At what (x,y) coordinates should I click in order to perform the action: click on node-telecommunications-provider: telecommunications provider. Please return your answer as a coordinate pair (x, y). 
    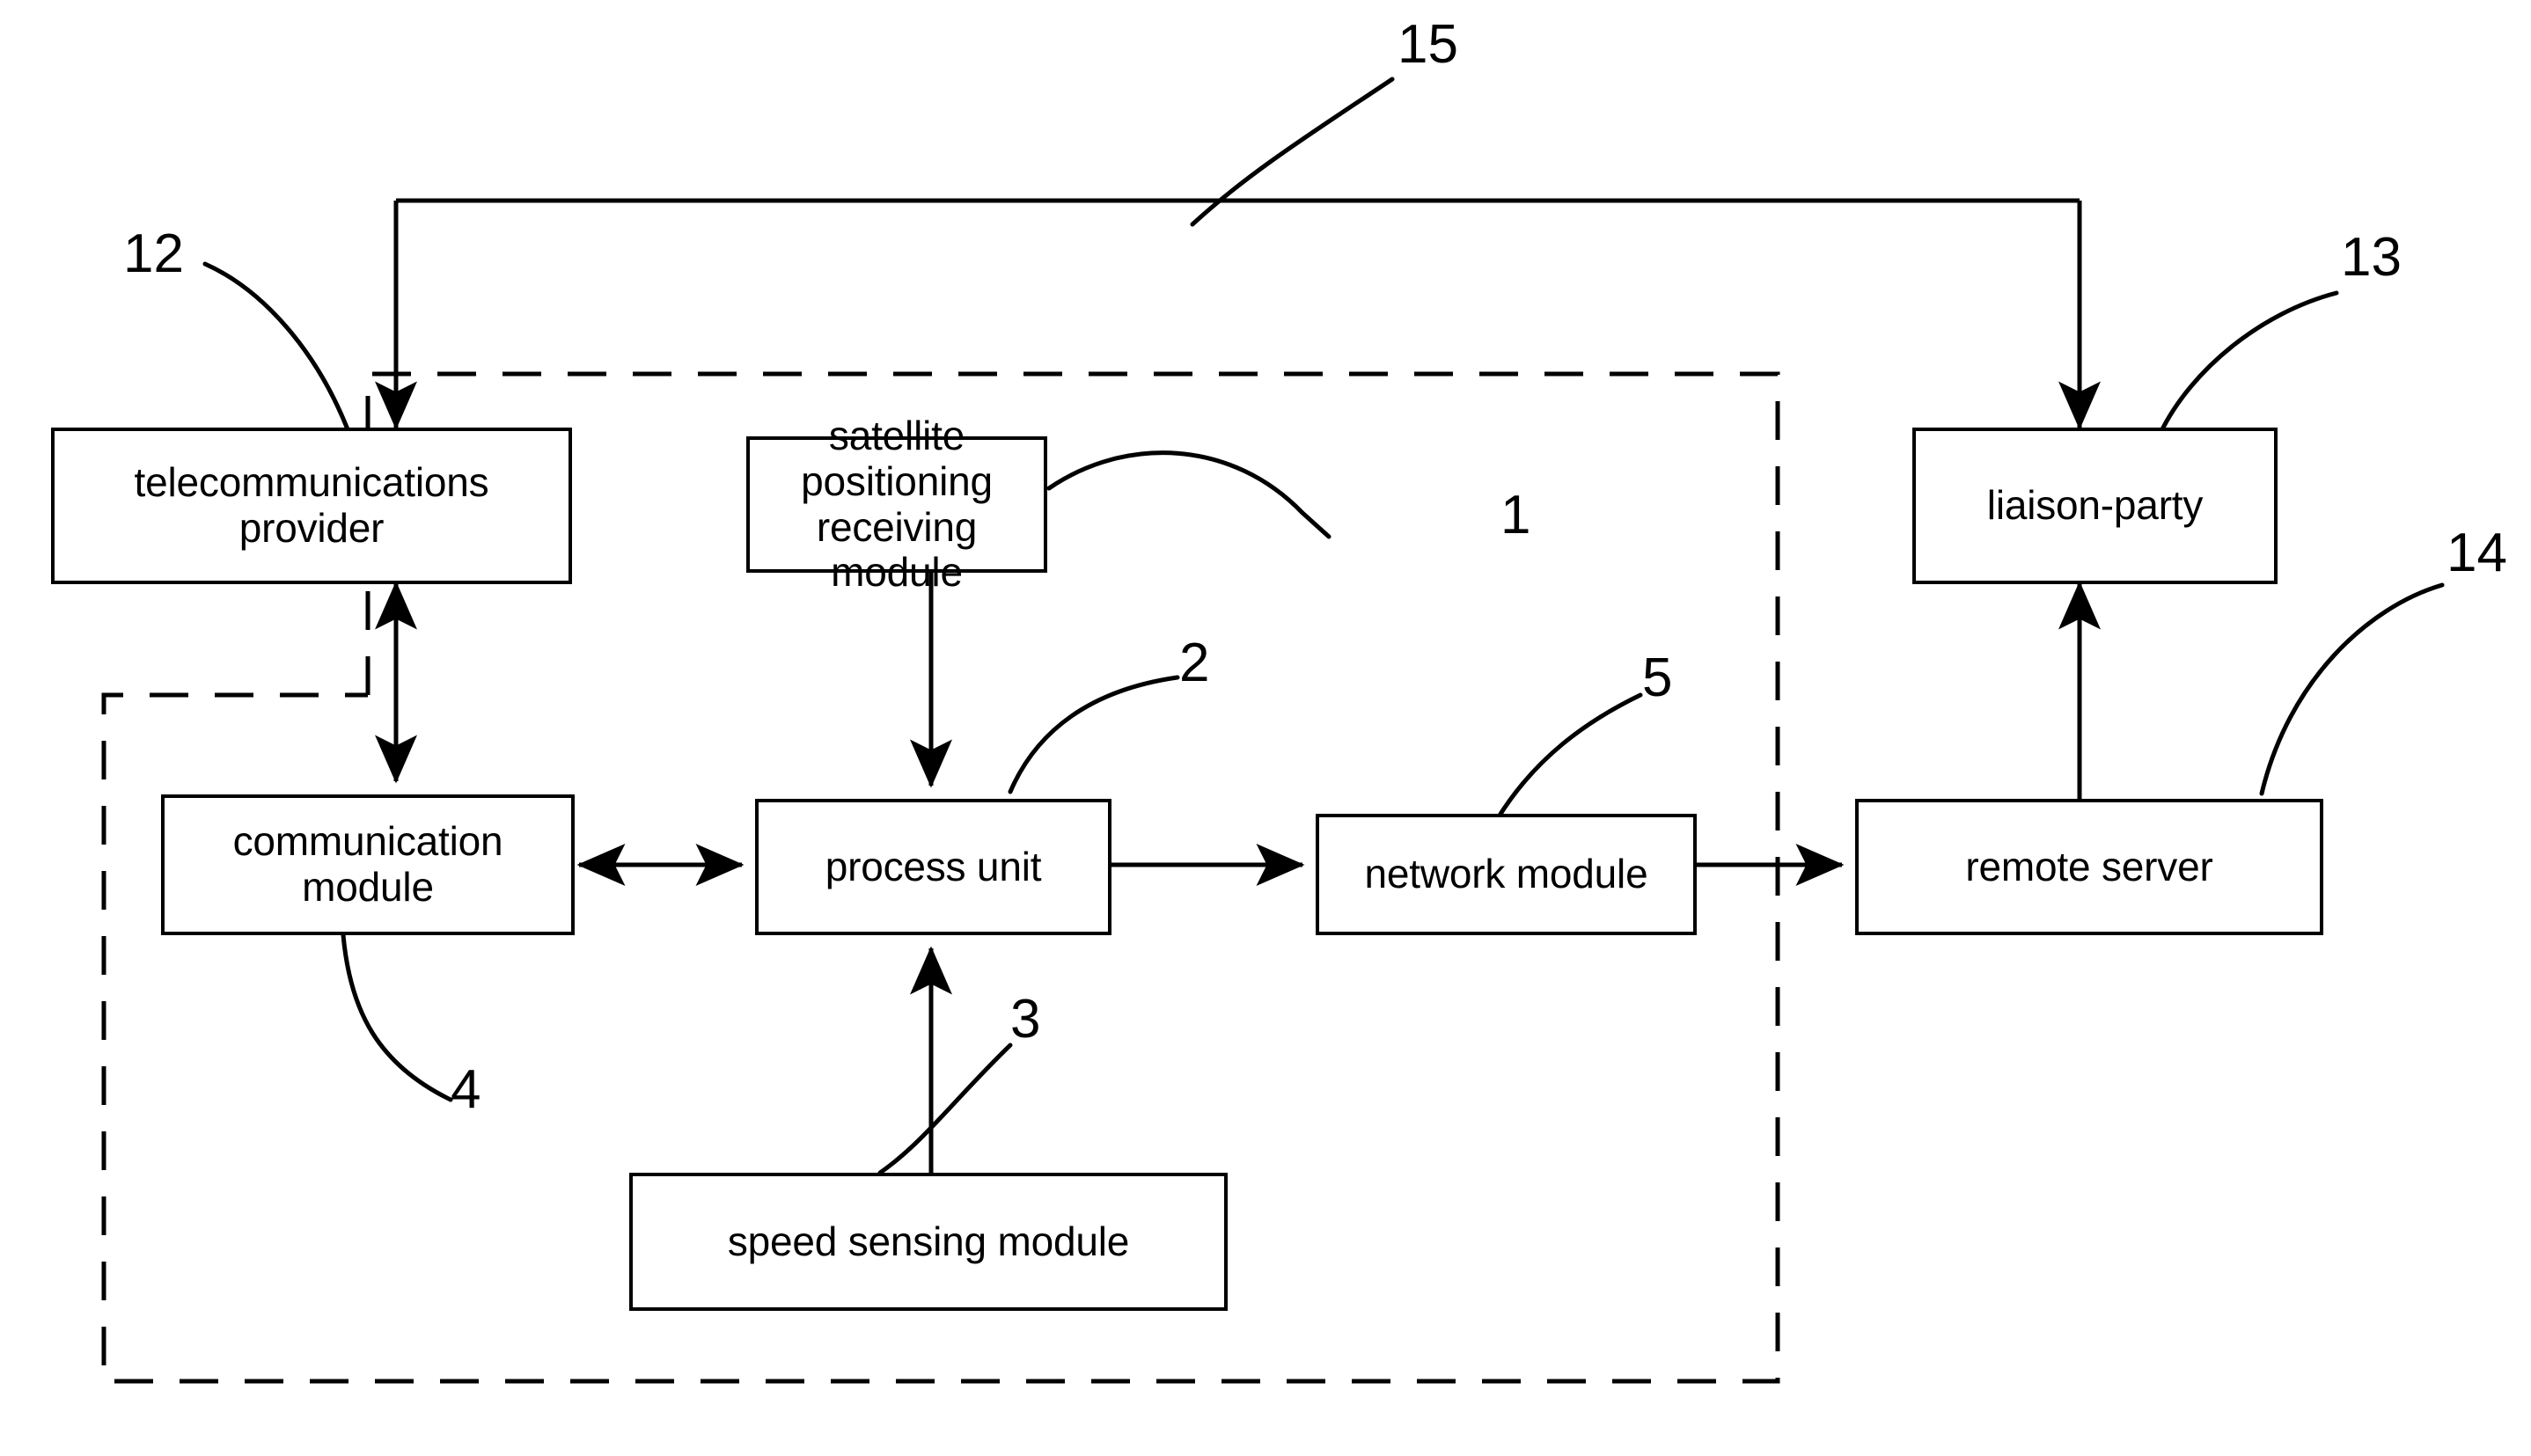
    Looking at the image, I should click on (311, 506).